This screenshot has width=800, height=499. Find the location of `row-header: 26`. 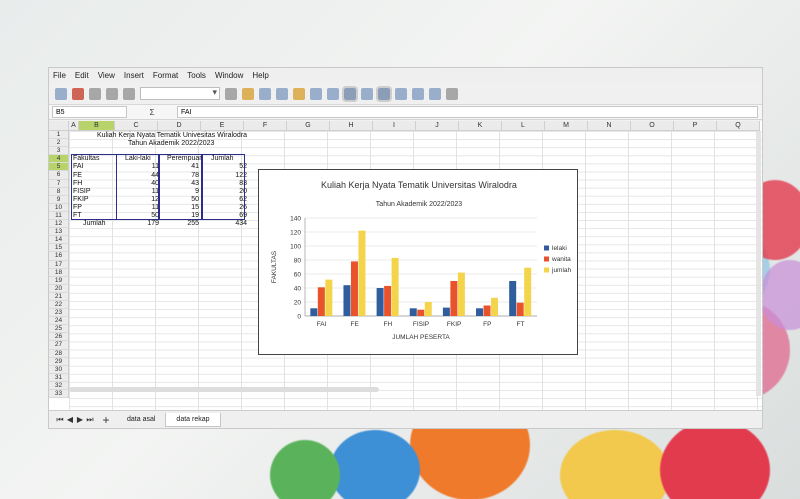

row-header: 26 is located at coordinates (58, 337).